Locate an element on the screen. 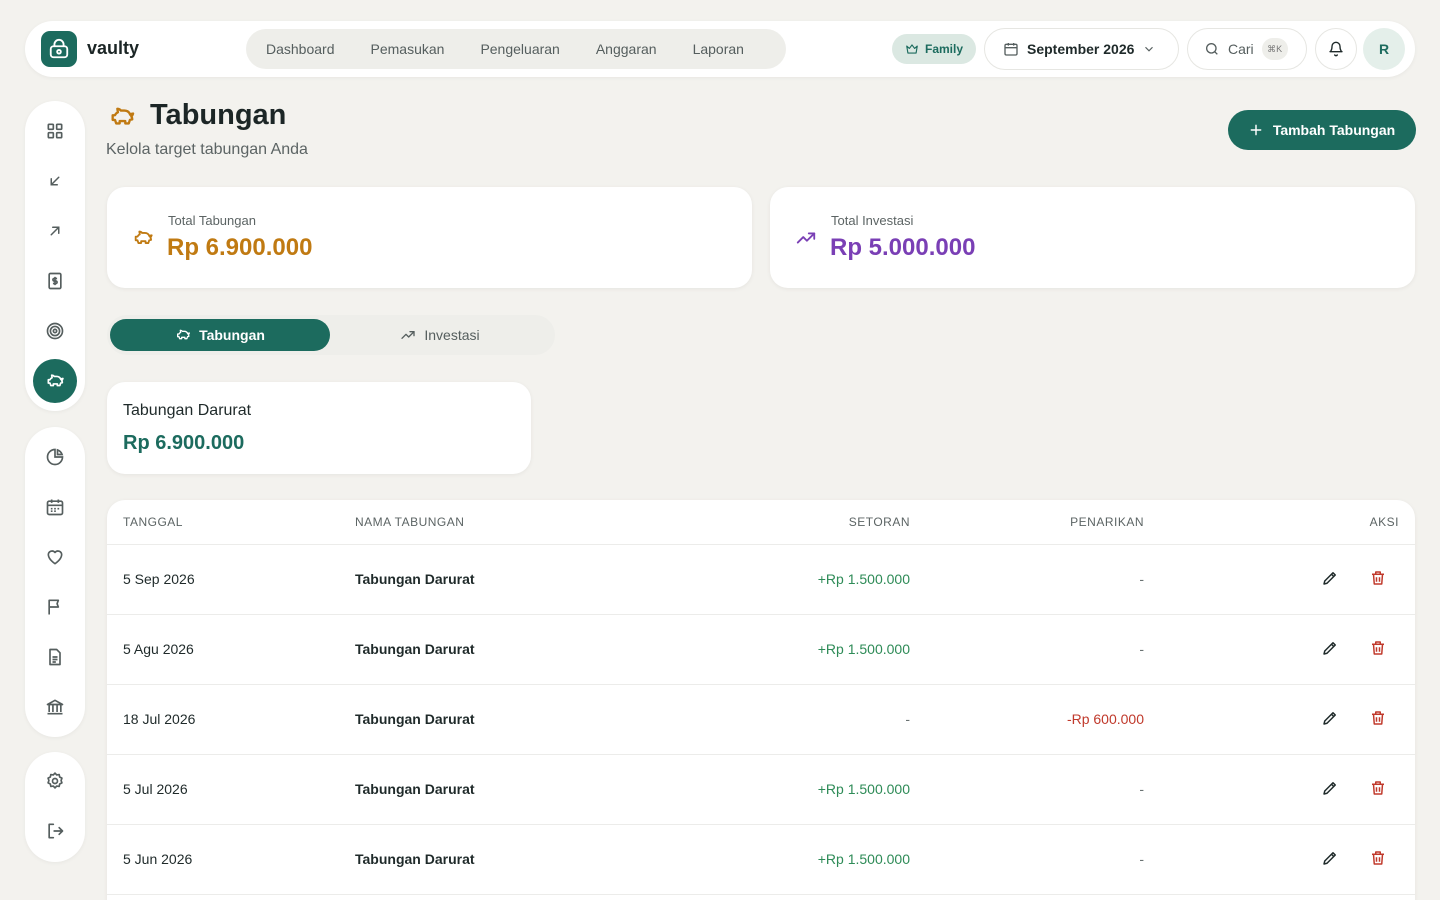 The width and height of the screenshot is (1440, 900). settings-icon is located at coordinates (55, 780).